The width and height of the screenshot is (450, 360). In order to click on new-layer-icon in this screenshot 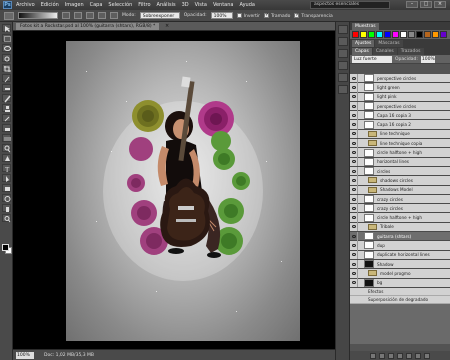, I will do `click(418, 355)`.